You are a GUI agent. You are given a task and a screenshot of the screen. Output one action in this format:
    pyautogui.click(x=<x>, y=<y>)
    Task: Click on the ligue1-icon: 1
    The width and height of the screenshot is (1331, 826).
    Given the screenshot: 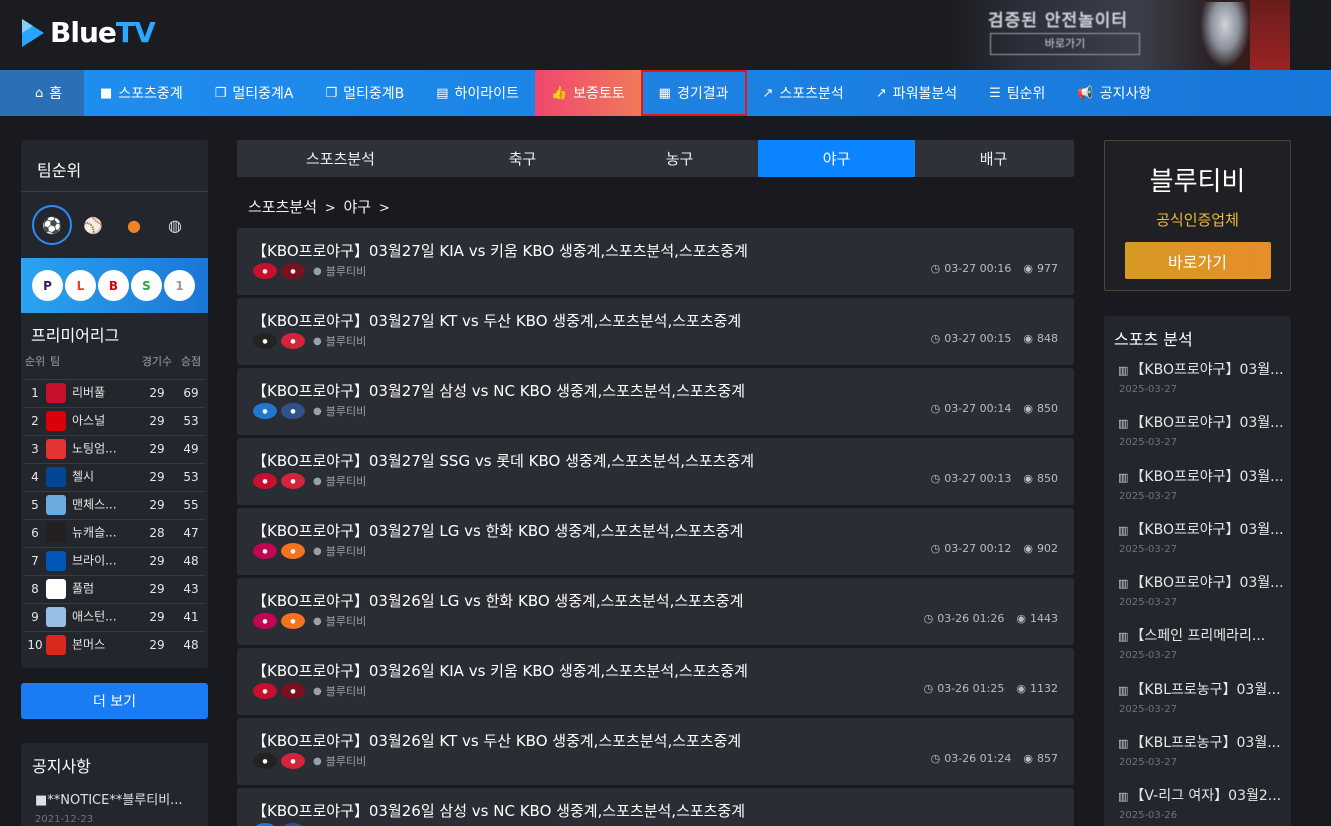 What is the action you would take?
    pyautogui.click(x=179, y=285)
    